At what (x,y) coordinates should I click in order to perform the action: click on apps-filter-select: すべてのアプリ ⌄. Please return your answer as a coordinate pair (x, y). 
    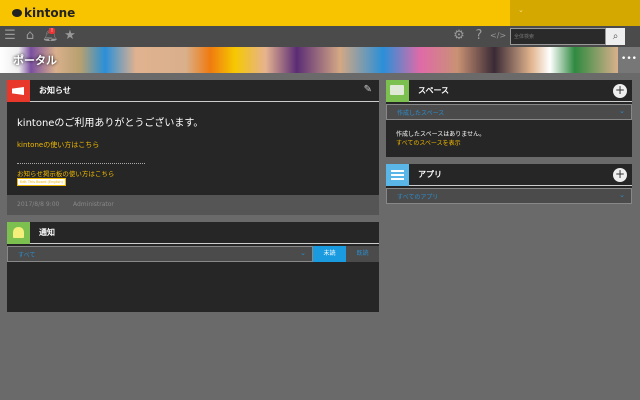
    Looking at the image, I should click on (509, 196).